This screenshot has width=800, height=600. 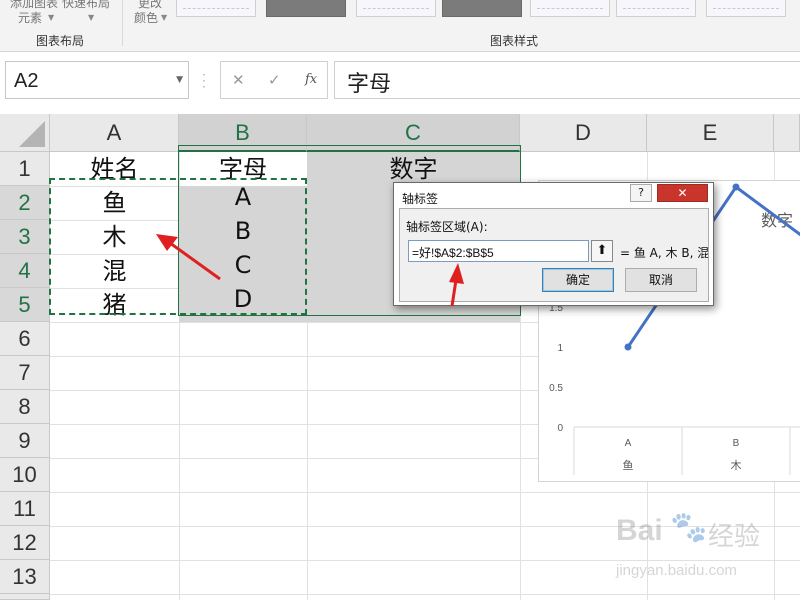 What do you see at coordinates (736, 465) in the screenshot?
I see `x-sublabel: 木` at bounding box center [736, 465].